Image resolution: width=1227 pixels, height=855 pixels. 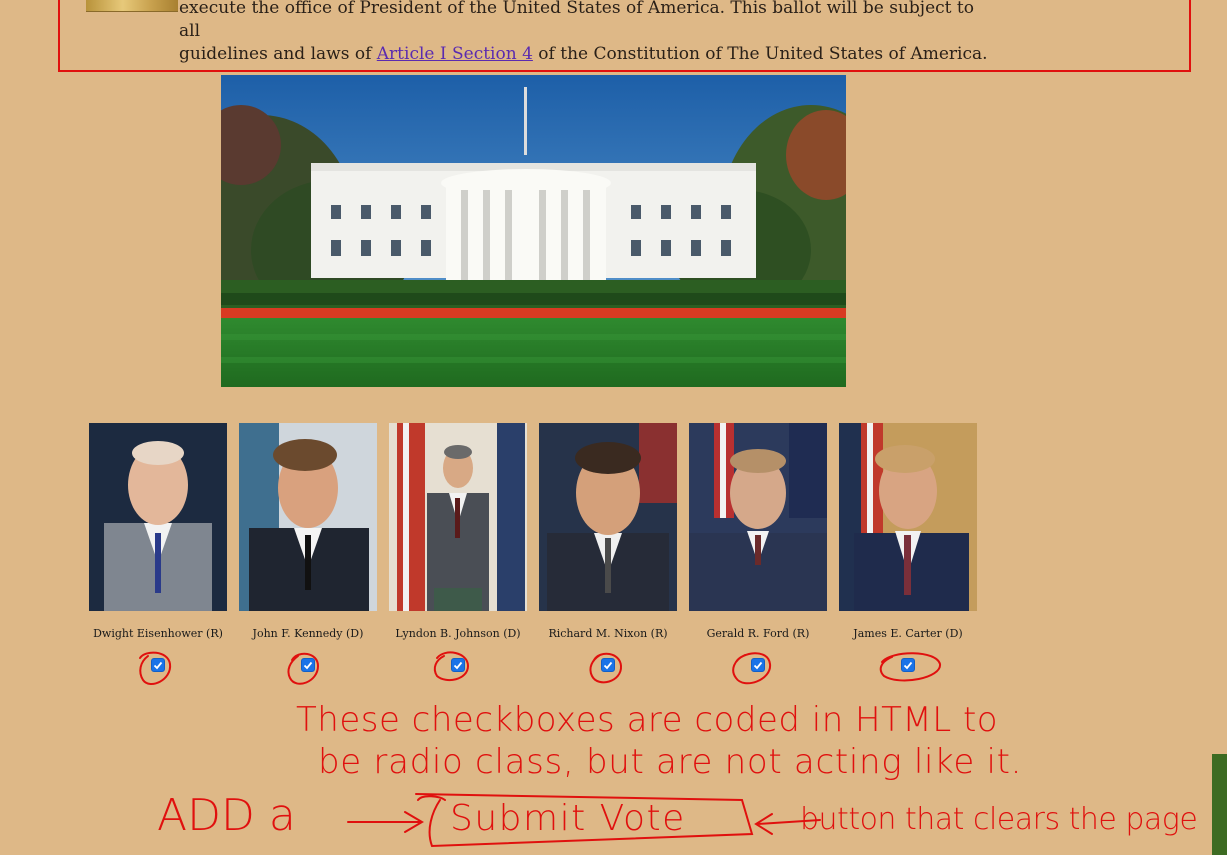 What do you see at coordinates (158, 517) in the screenshot?
I see `candidate-portrait-eisenhower` at bounding box center [158, 517].